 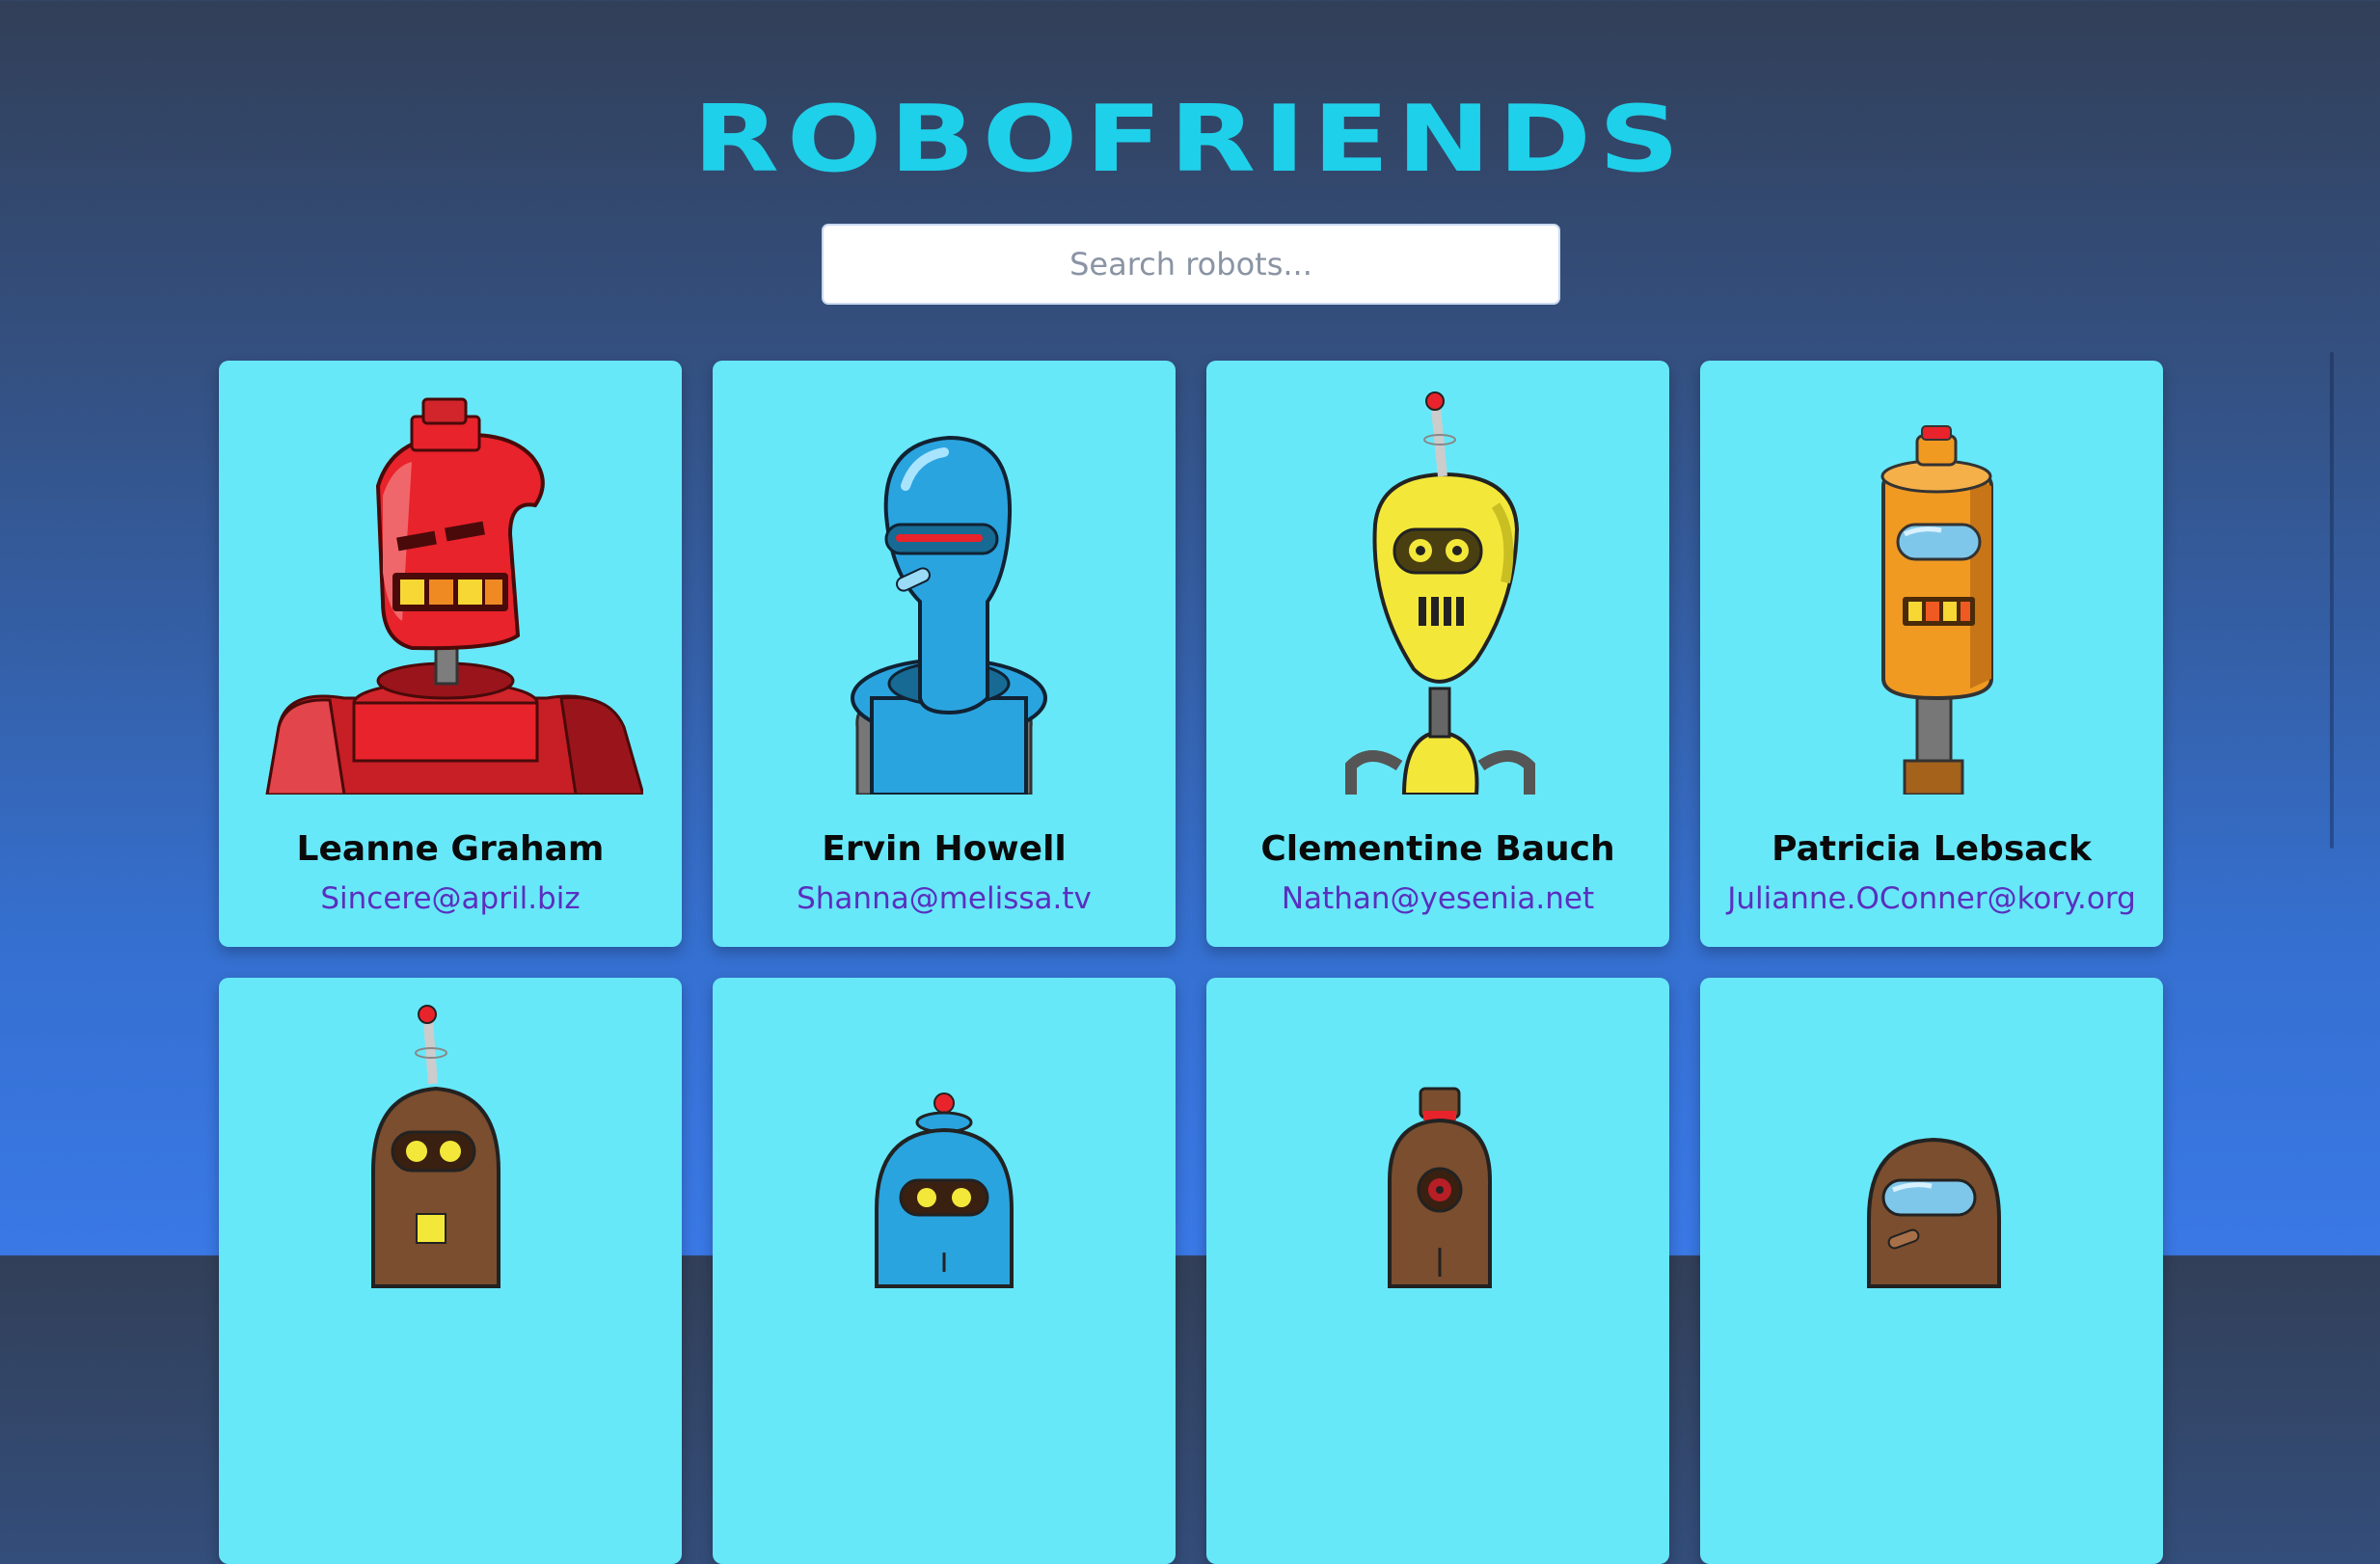 I want to click on robot-email: Nathan@yesenia.net, so click(x=1438, y=898).